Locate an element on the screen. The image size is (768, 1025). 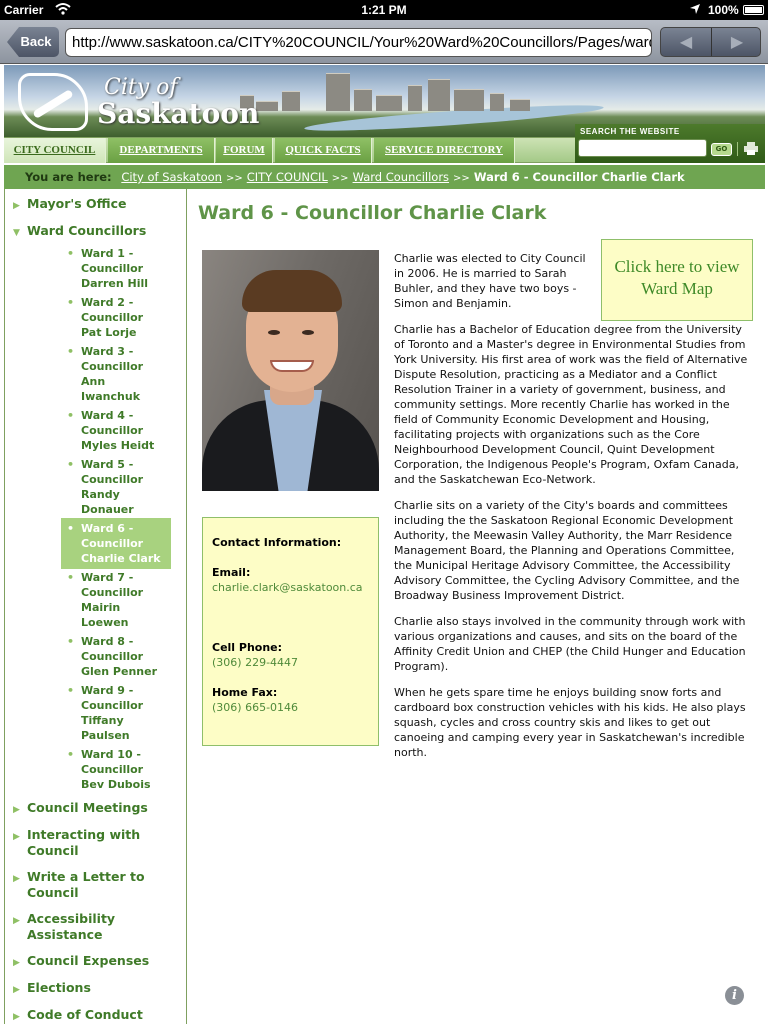
sidebar-item-interacting: ▶ Interacting with Council is located at coordinates (95, 843).